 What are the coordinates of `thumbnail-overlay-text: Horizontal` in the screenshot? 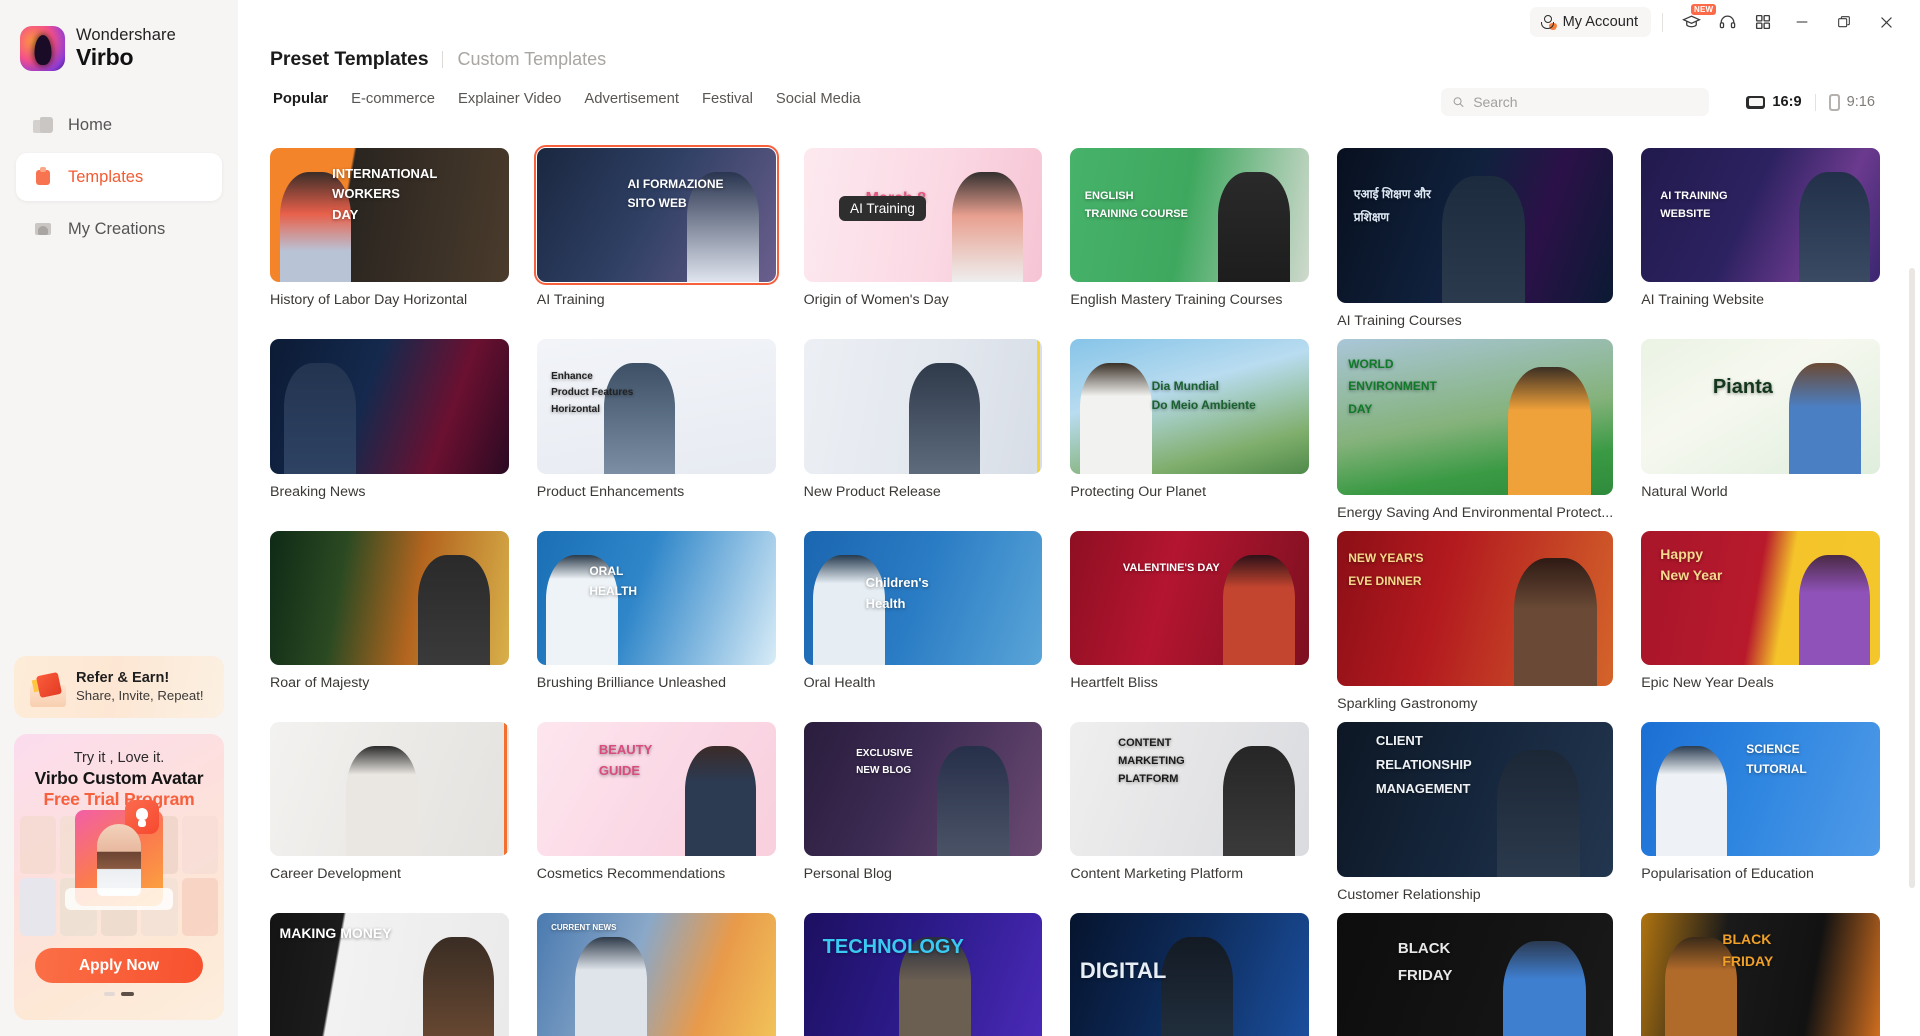 It's located at (575, 410).